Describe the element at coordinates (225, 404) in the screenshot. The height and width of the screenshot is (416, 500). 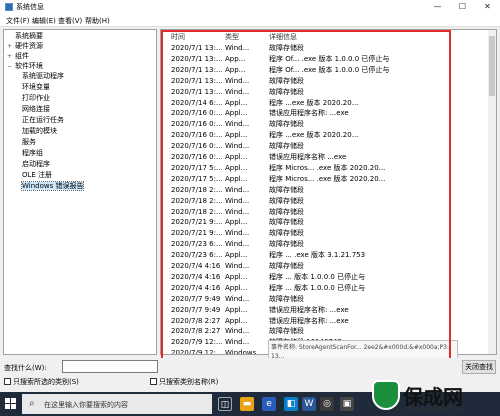
I see `task-view-icon: ◫` at that location.